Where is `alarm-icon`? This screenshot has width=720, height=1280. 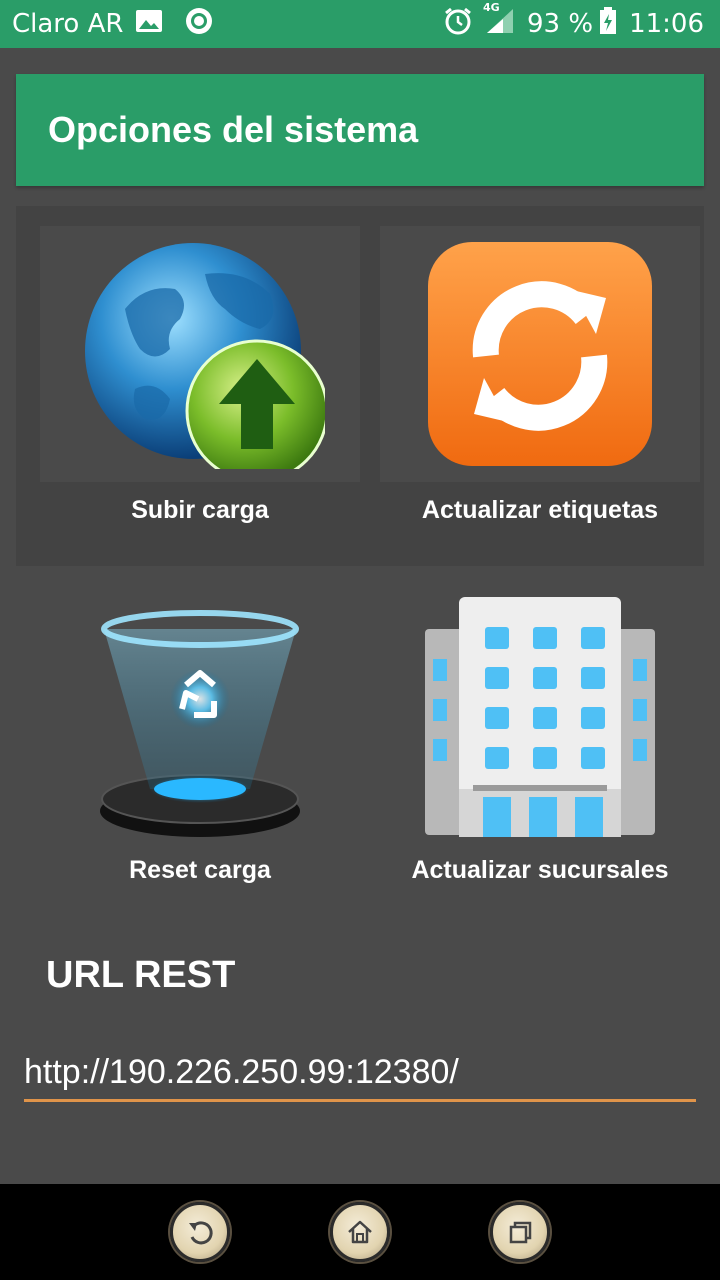 alarm-icon is located at coordinates (458, 24).